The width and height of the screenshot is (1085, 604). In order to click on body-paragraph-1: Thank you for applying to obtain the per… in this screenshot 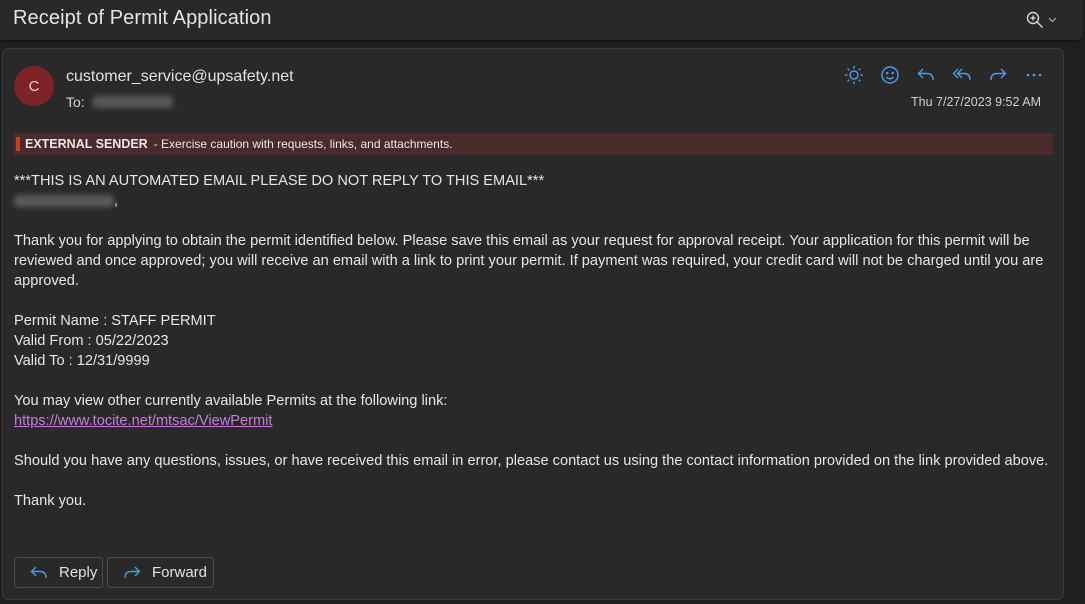, I will do `click(529, 261)`.